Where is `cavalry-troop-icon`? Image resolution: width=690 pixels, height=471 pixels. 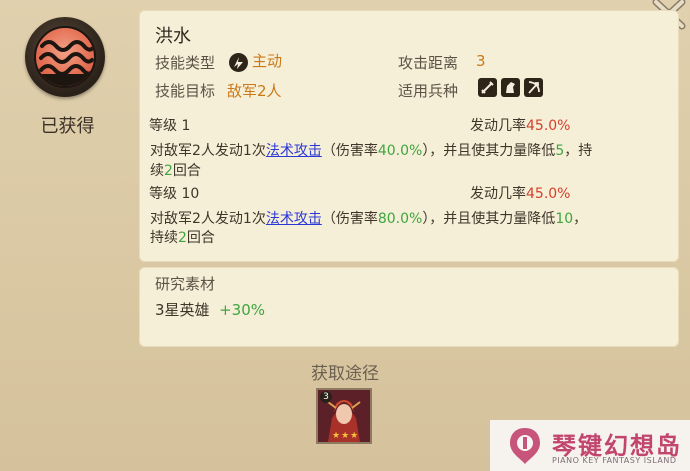 cavalry-troop-icon is located at coordinates (510, 87).